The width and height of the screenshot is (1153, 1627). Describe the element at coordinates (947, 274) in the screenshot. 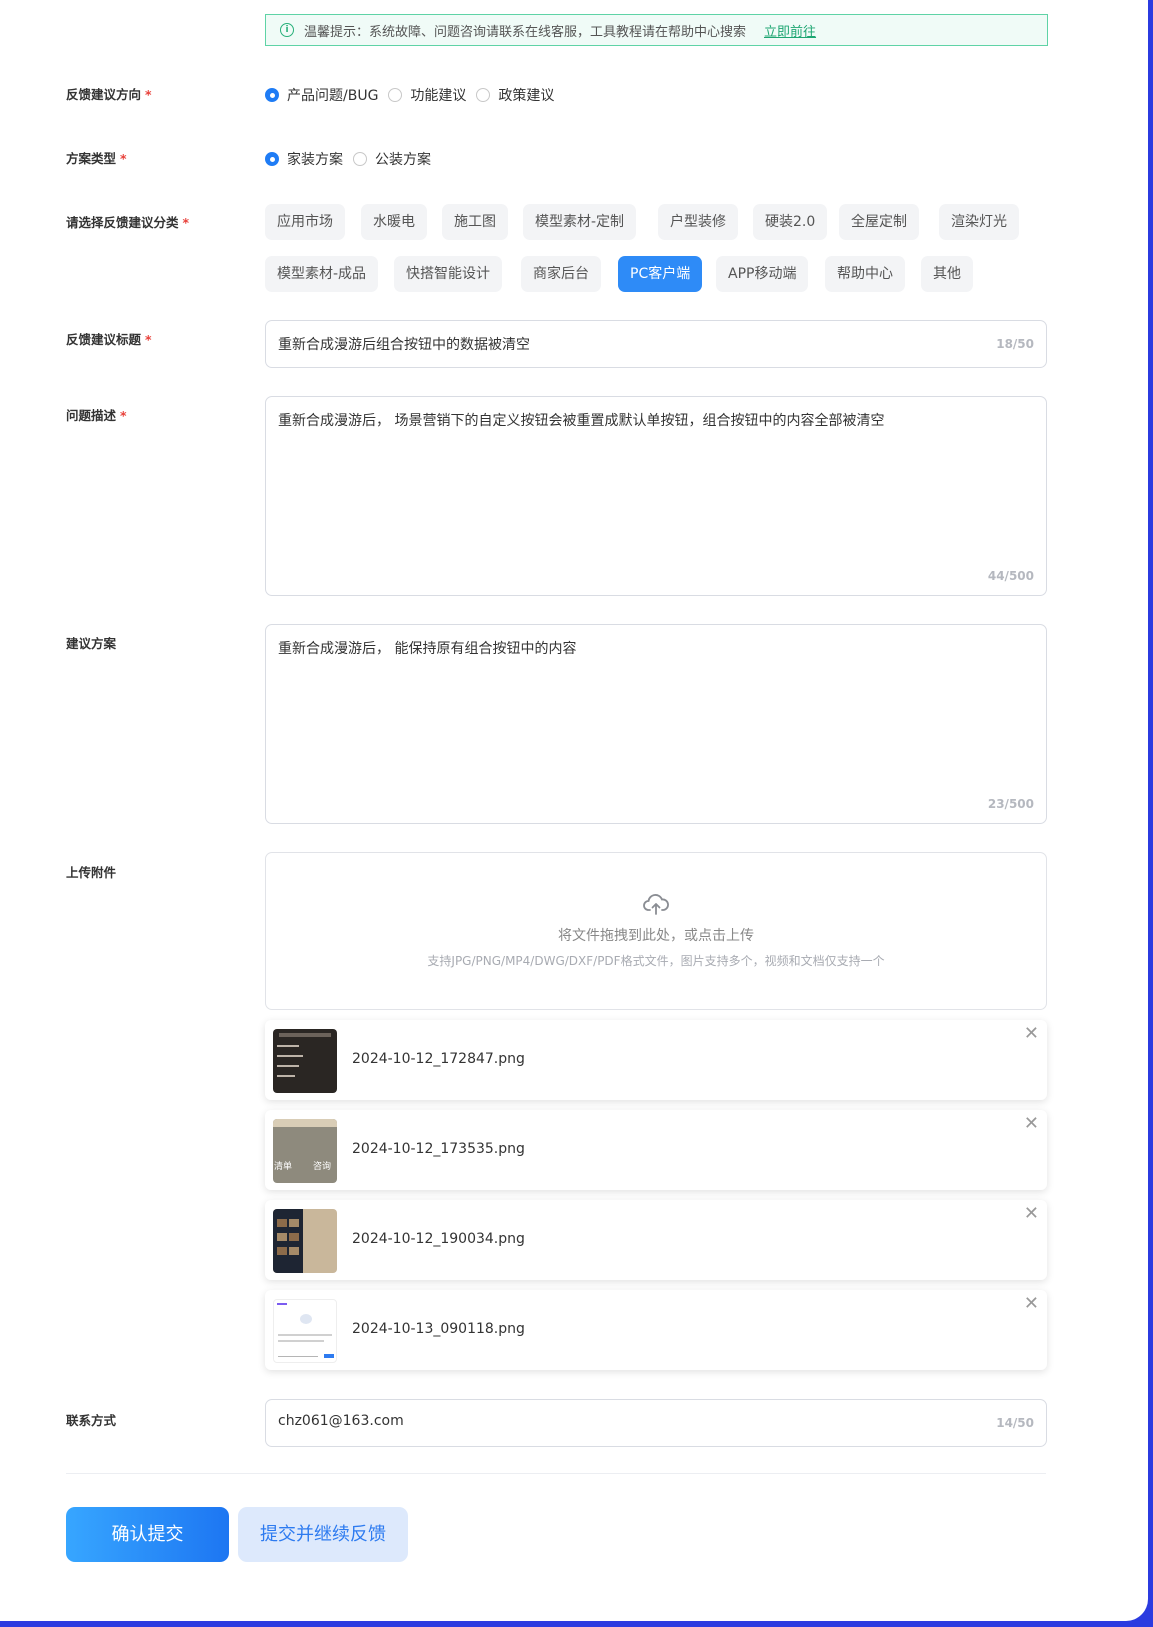

I see `chip-other: 其他` at that location.